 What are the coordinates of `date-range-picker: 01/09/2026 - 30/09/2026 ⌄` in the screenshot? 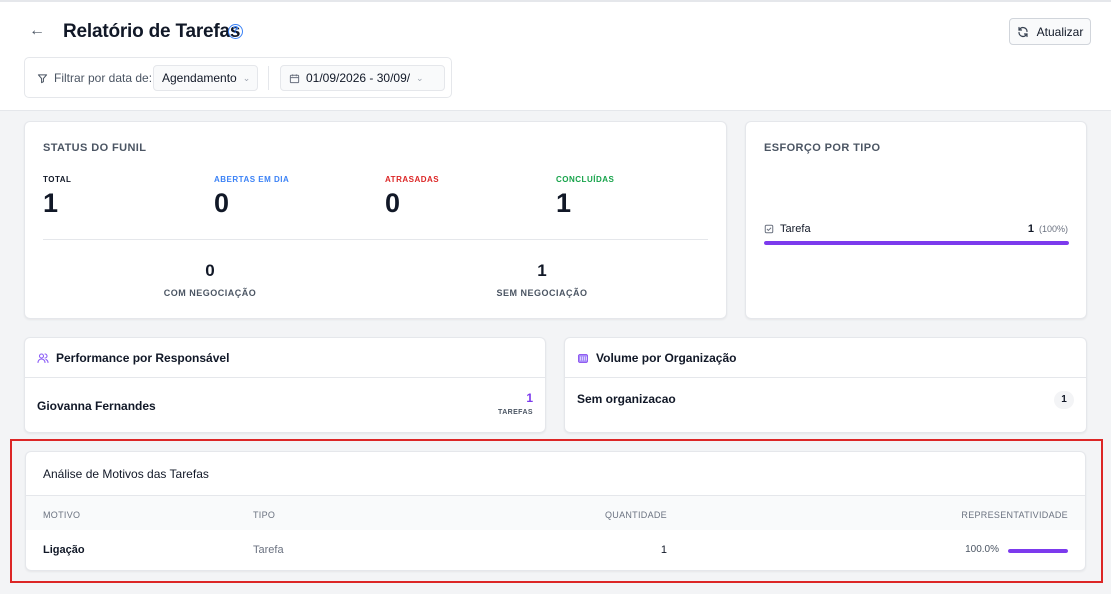 It's located at (362, 78).